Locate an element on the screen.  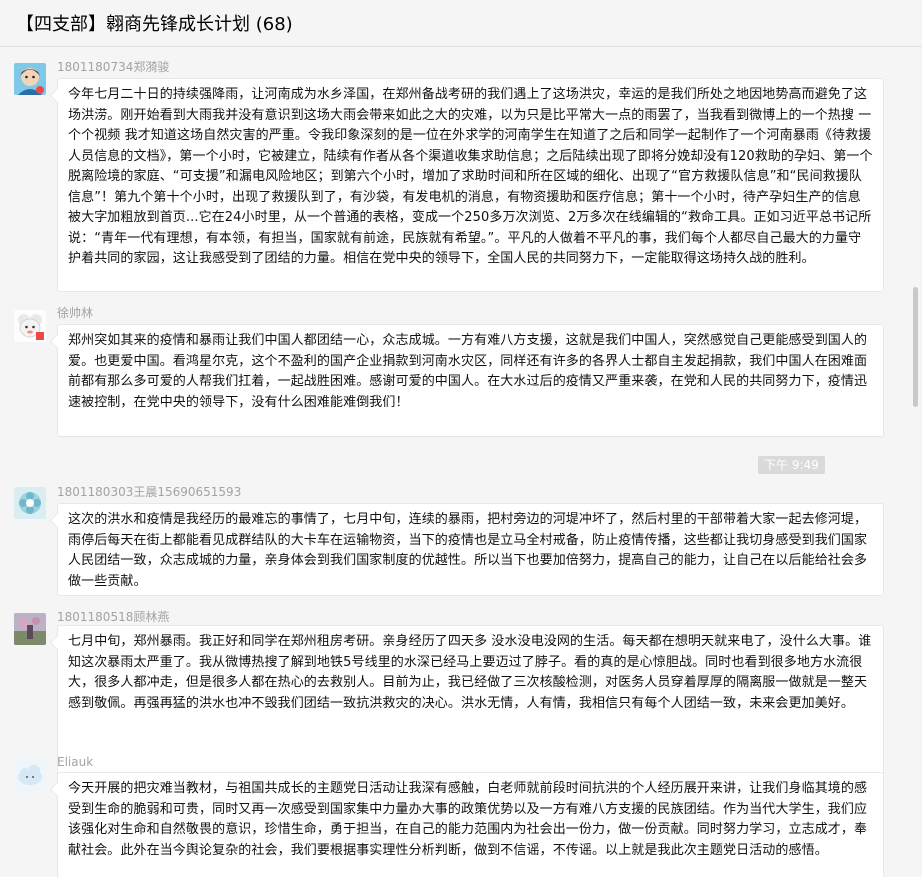
photo-avatar-icon is located at coordinates (30, 629).